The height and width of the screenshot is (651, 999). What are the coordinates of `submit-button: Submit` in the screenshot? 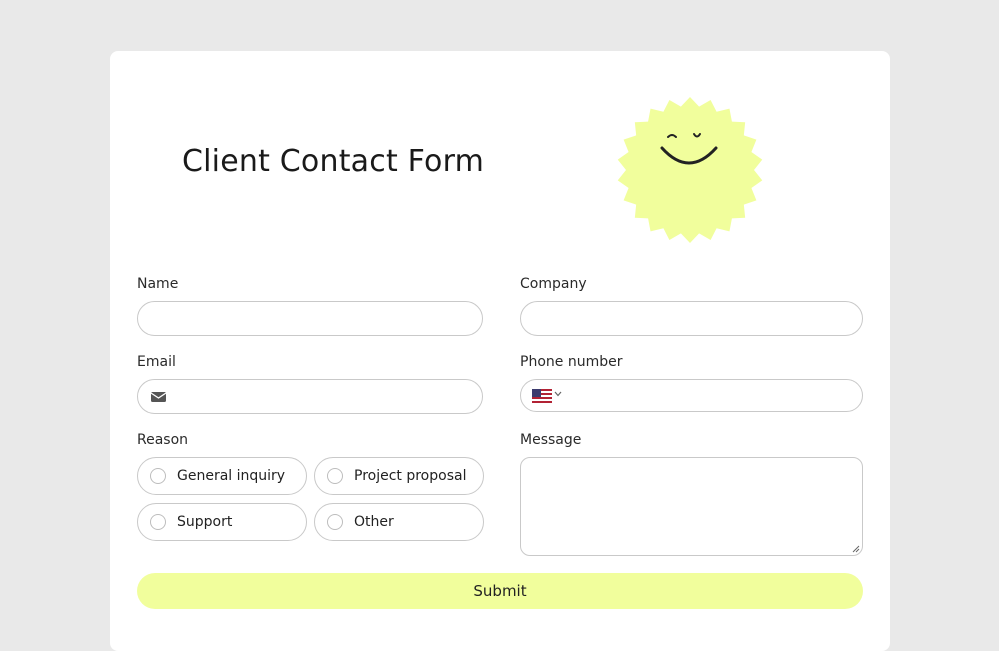 It's located at (500, 591).